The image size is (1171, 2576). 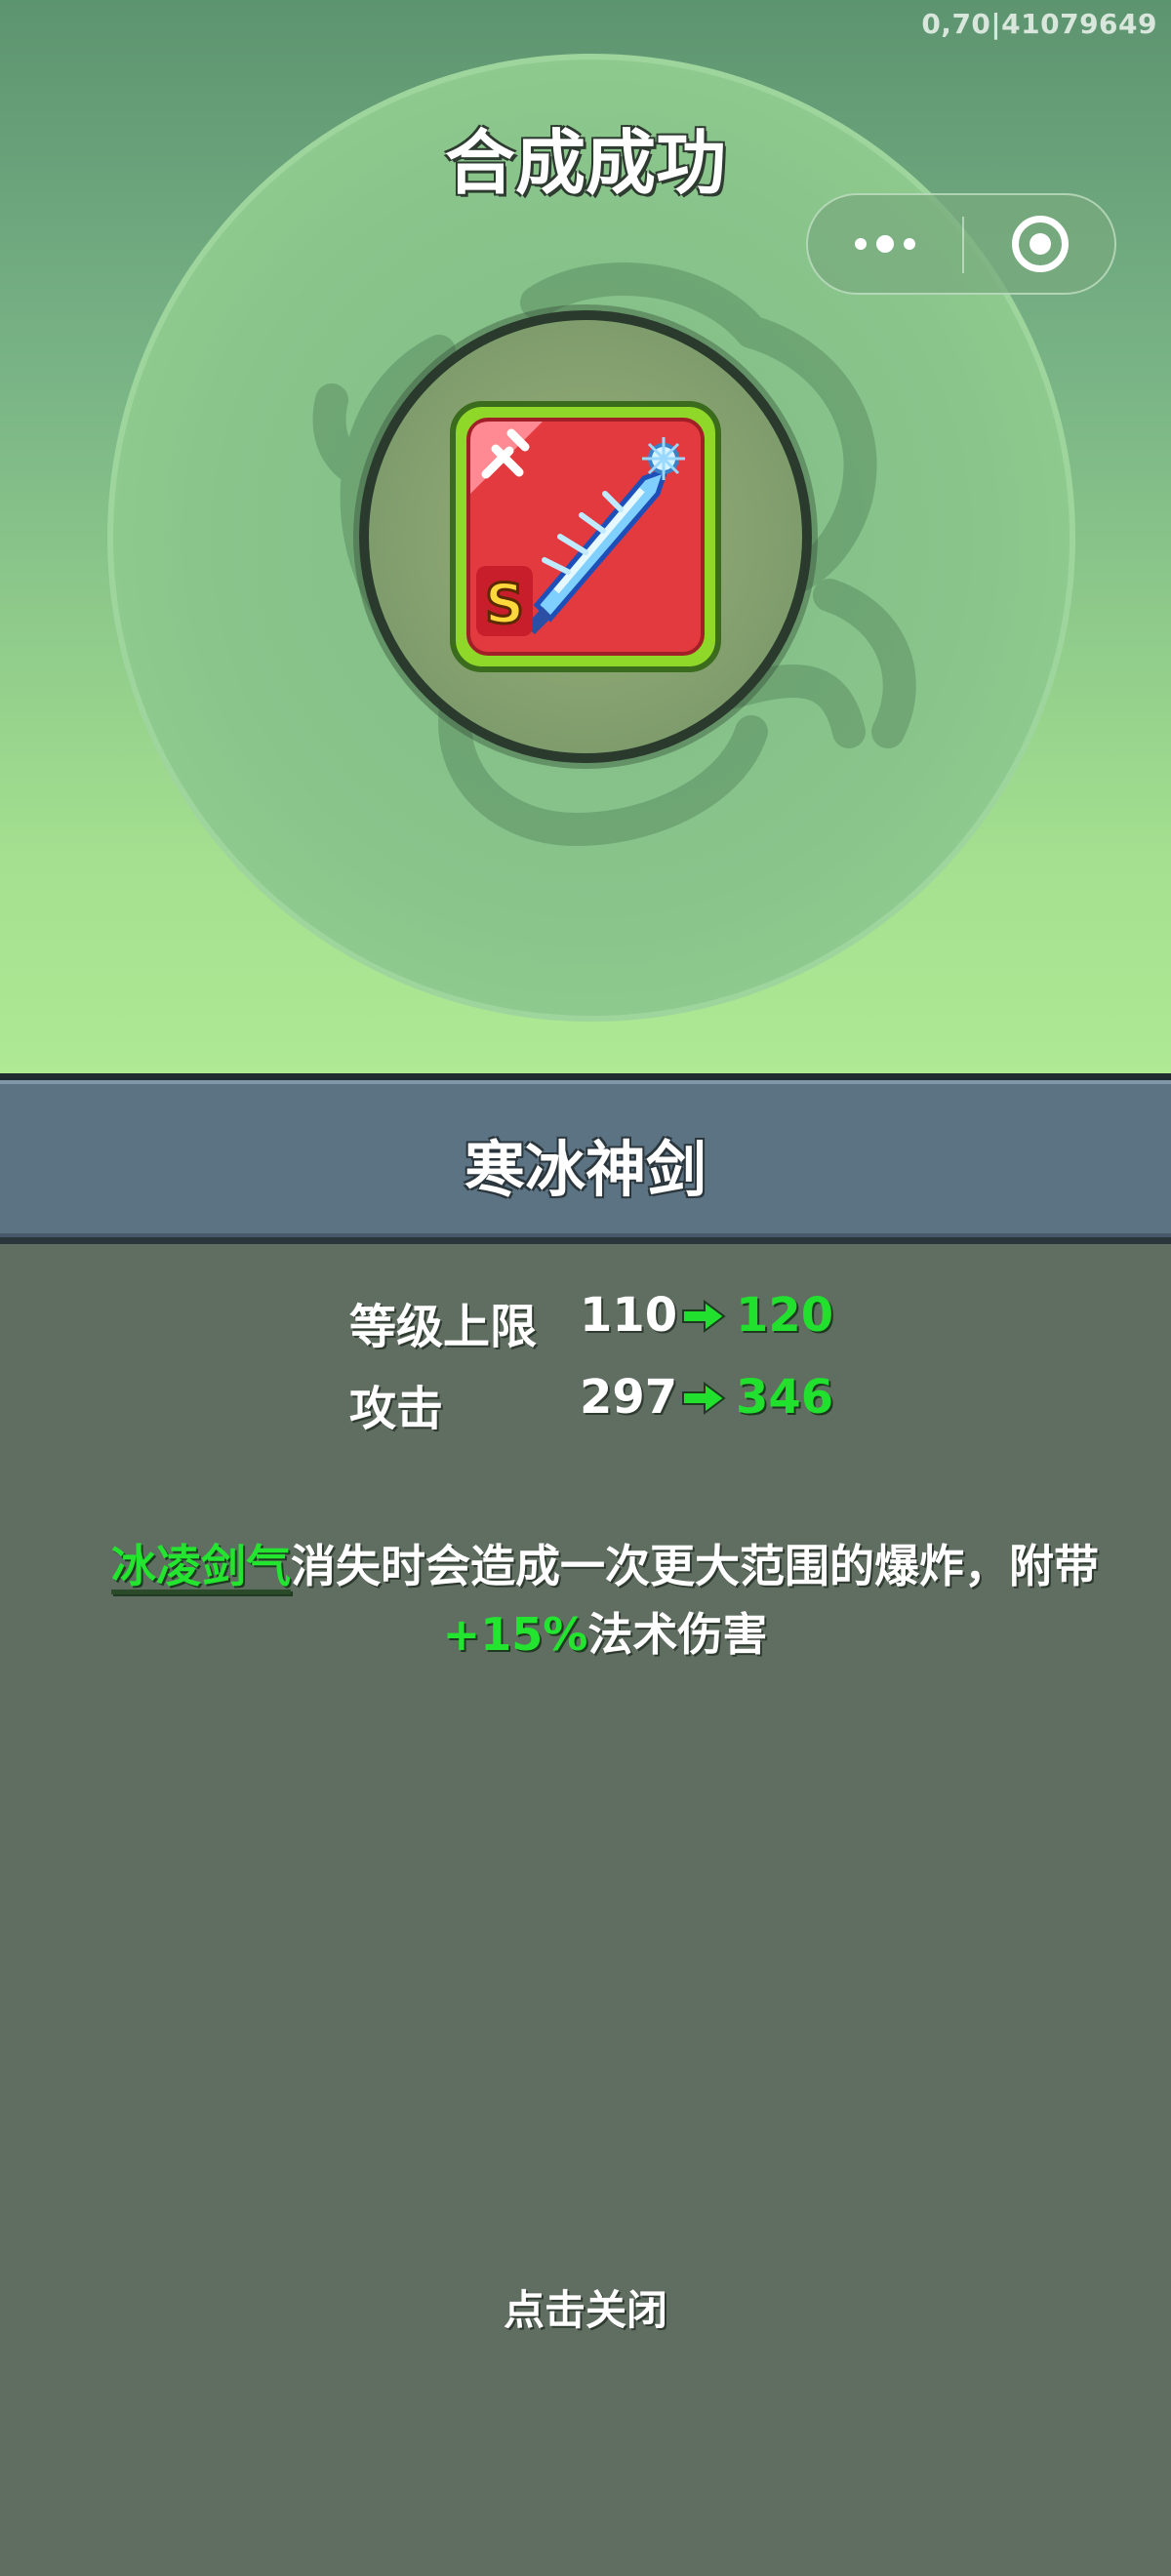 I want to click on item-name: 寒冰神剑, so click(x=585, y=1169).